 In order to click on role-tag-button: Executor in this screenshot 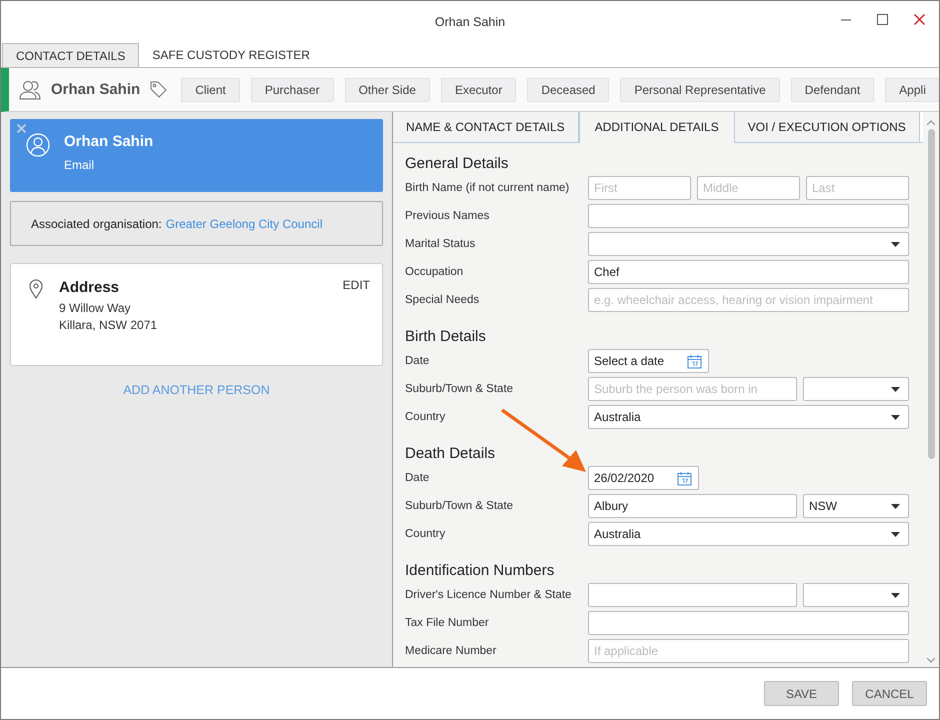, I will do `click(478, 90)`.